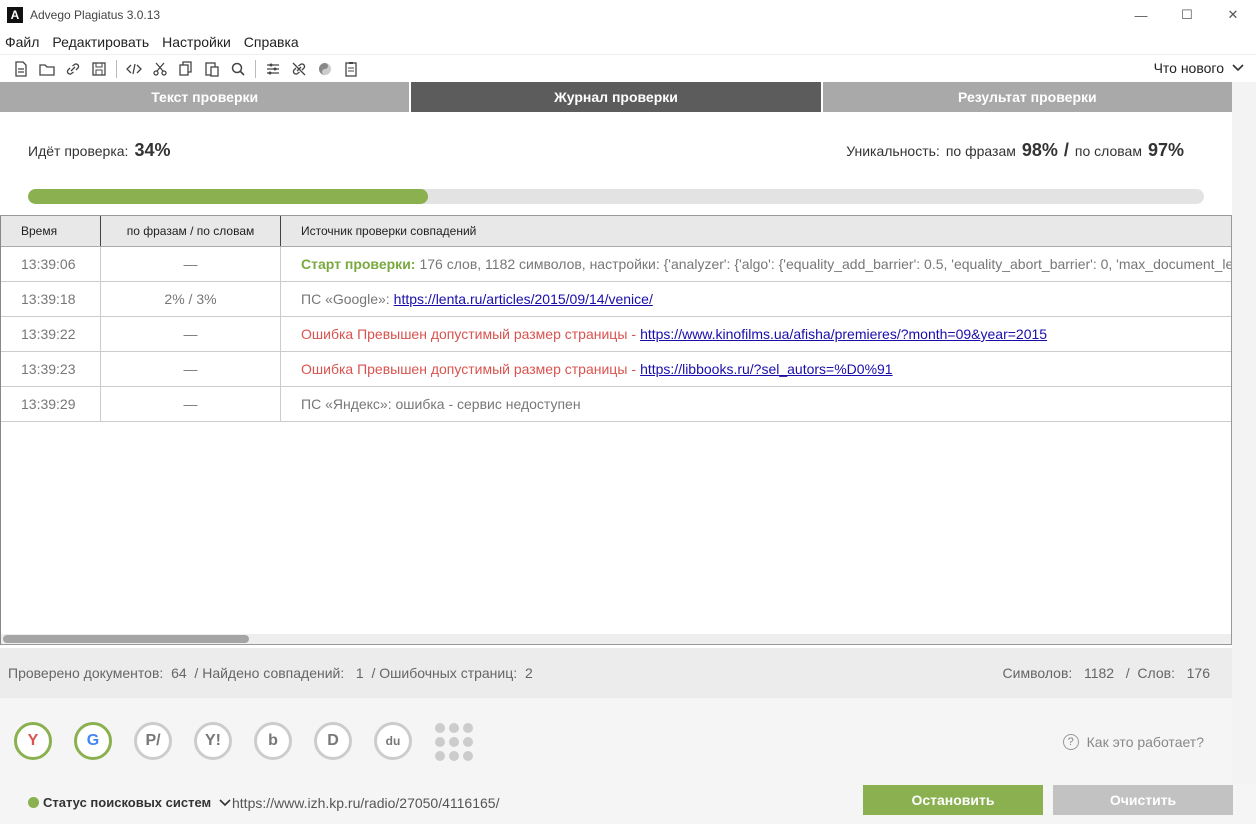  What do you see at coordinates (1187, 15) in the screenshot?
I see `maximize-icon: ☐` at bounding box center [1187, 15].